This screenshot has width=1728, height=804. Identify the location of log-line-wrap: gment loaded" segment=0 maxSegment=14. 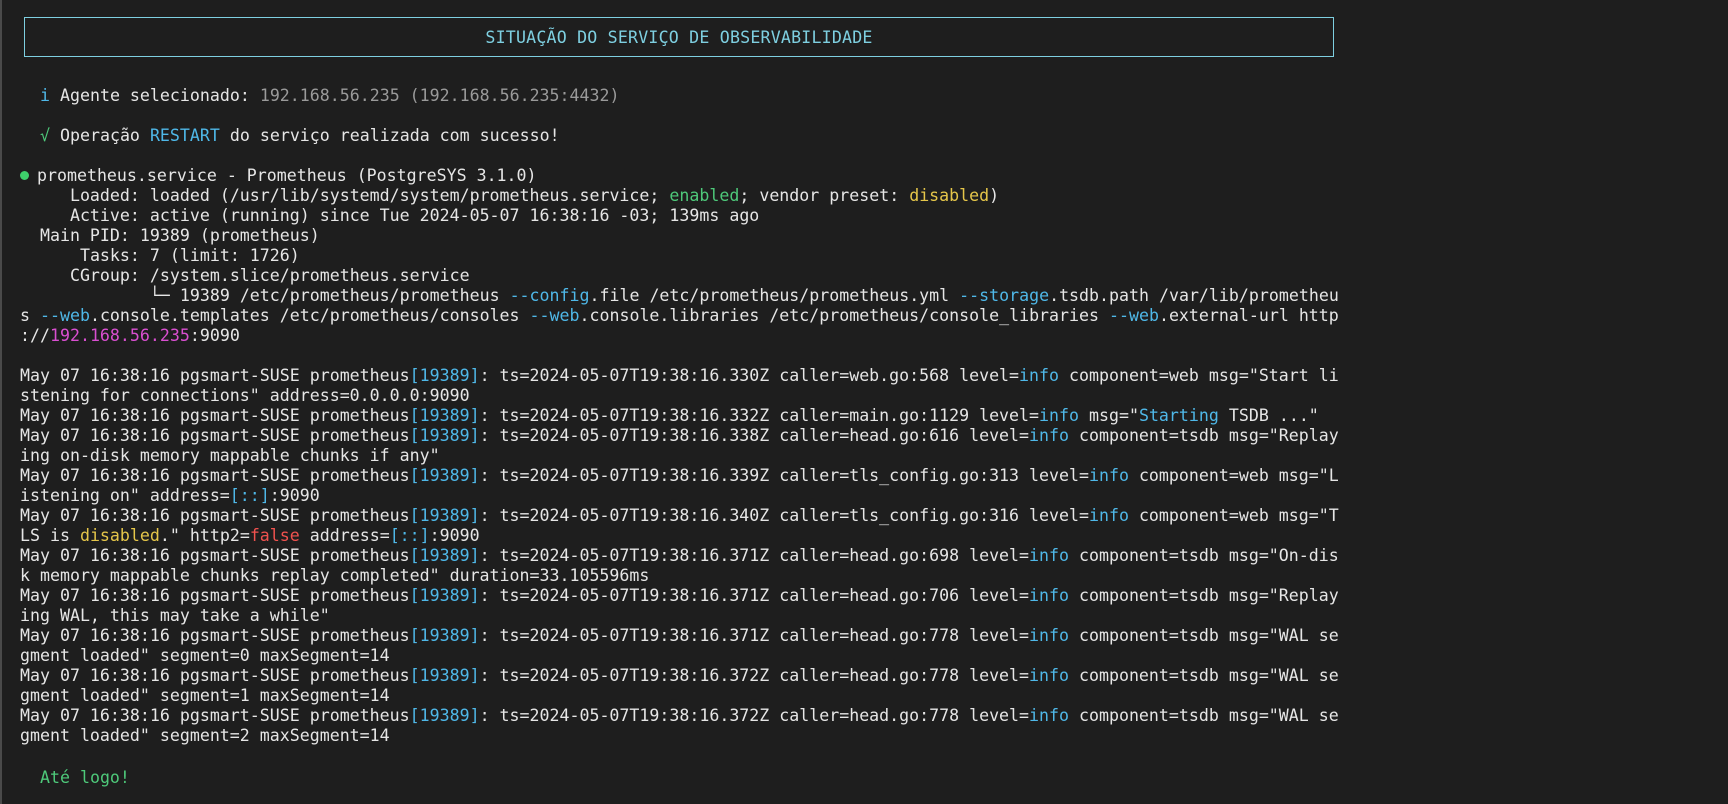
(205, 655).